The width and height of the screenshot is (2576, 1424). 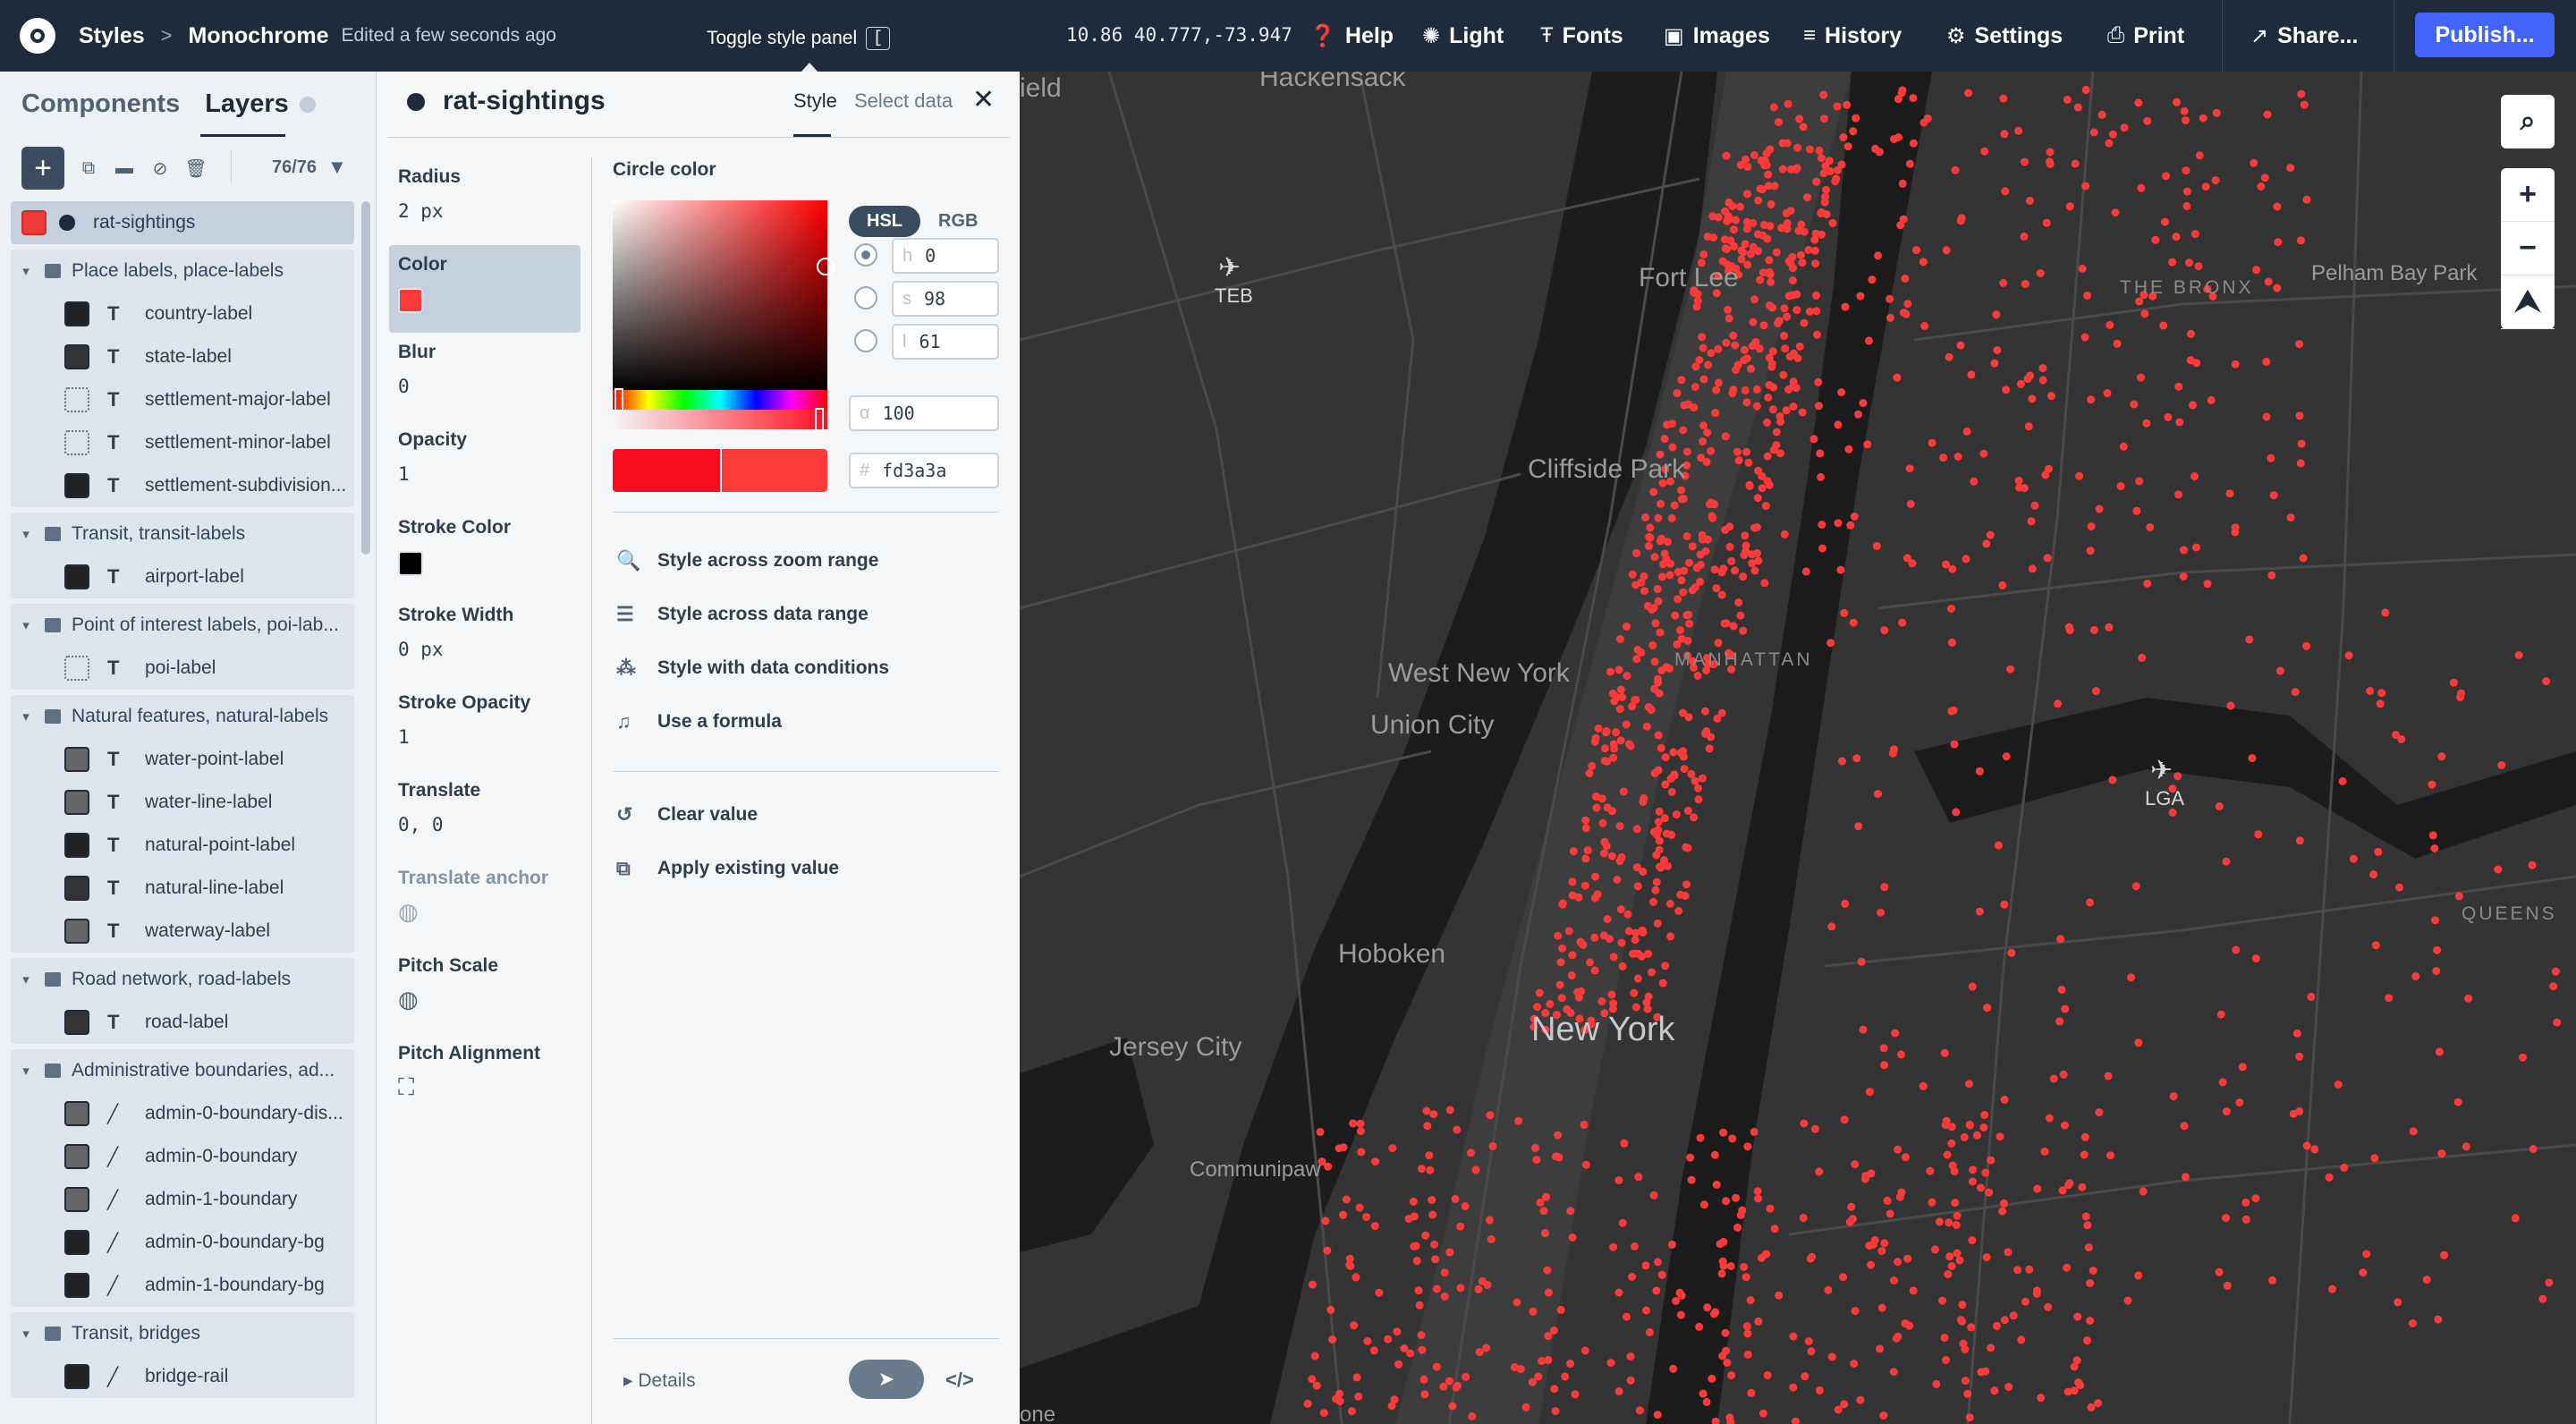 I want to click on property-pitch-alignment: Pitch Alignment ⛶, so click(x=487, y=1072).